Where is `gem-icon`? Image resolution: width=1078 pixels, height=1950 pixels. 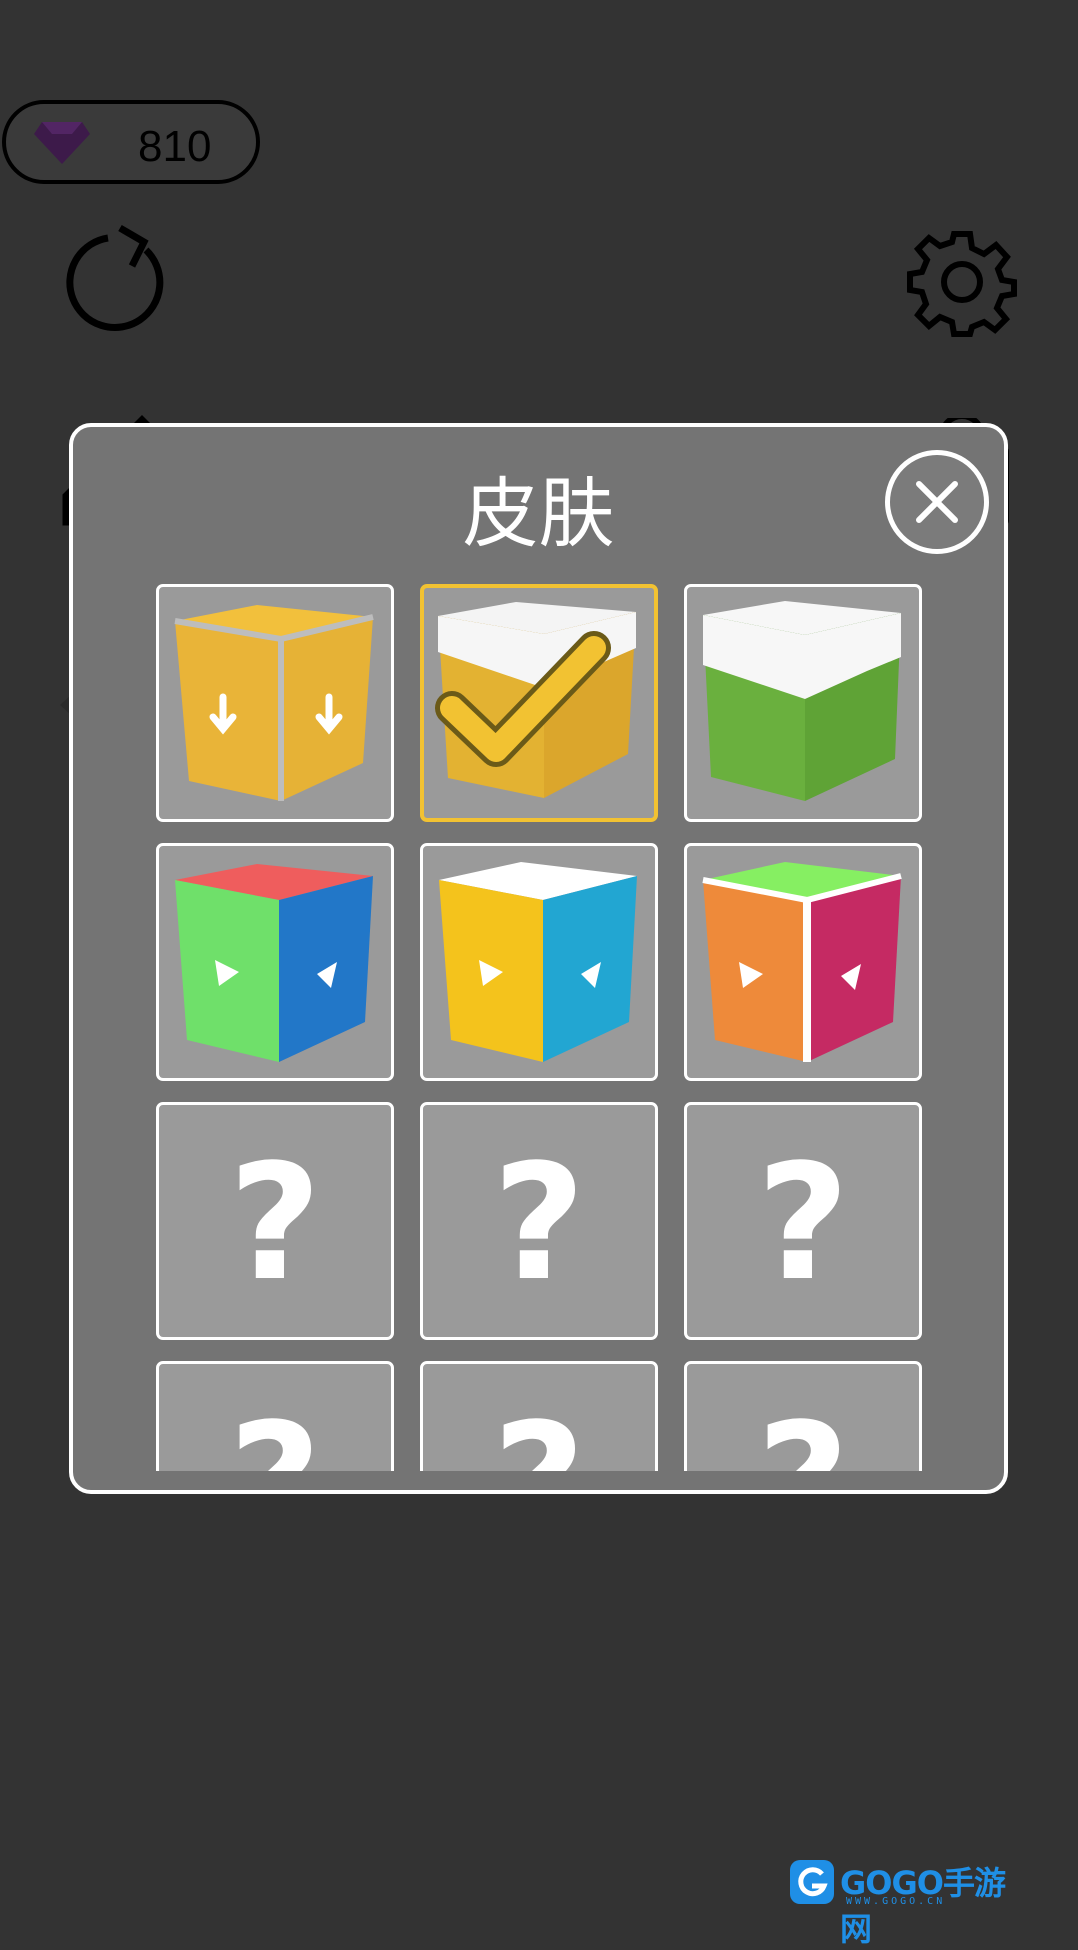
gem-icon is located at coordinates (62, 143).